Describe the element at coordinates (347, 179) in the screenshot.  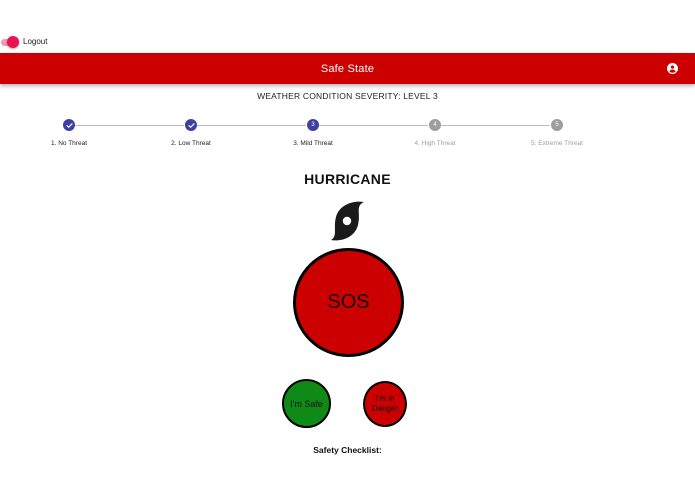
I see `threat-title: HURRICANE` at that location.